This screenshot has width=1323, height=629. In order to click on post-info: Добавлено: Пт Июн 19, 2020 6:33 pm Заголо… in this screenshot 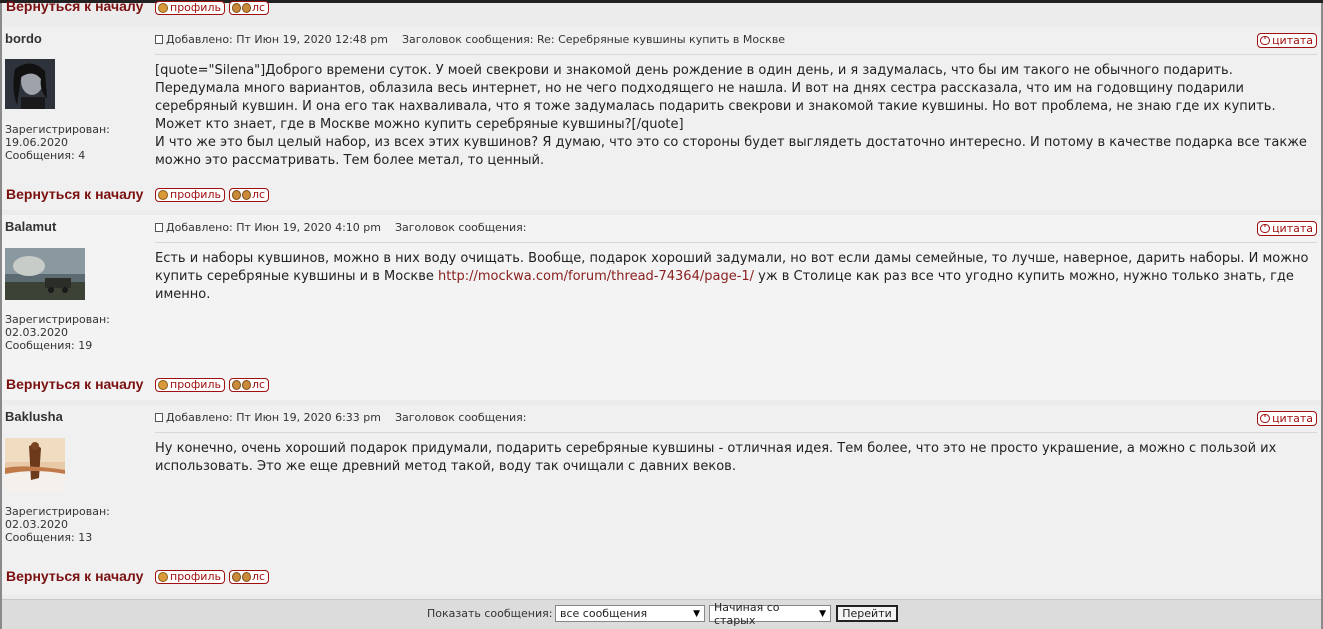, I will do `click(341, 417)`.